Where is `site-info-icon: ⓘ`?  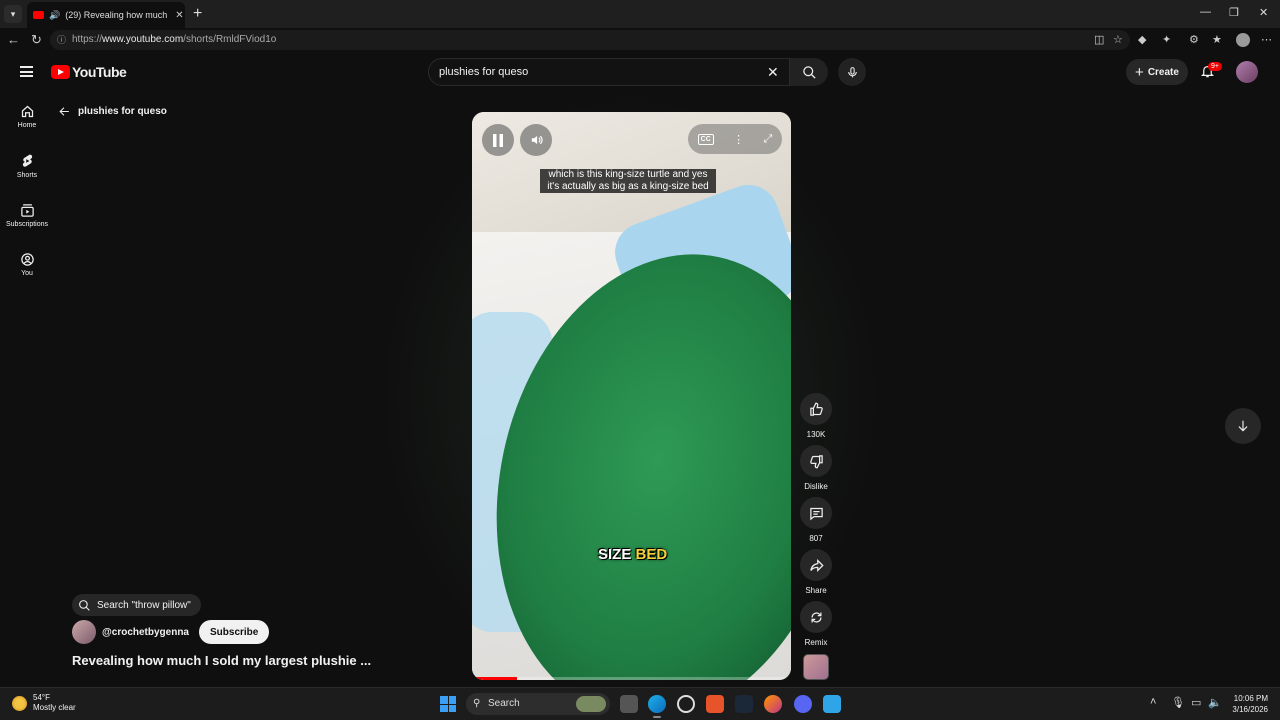
site-info-icon: ⓘ is located at coordinates (61, 40).